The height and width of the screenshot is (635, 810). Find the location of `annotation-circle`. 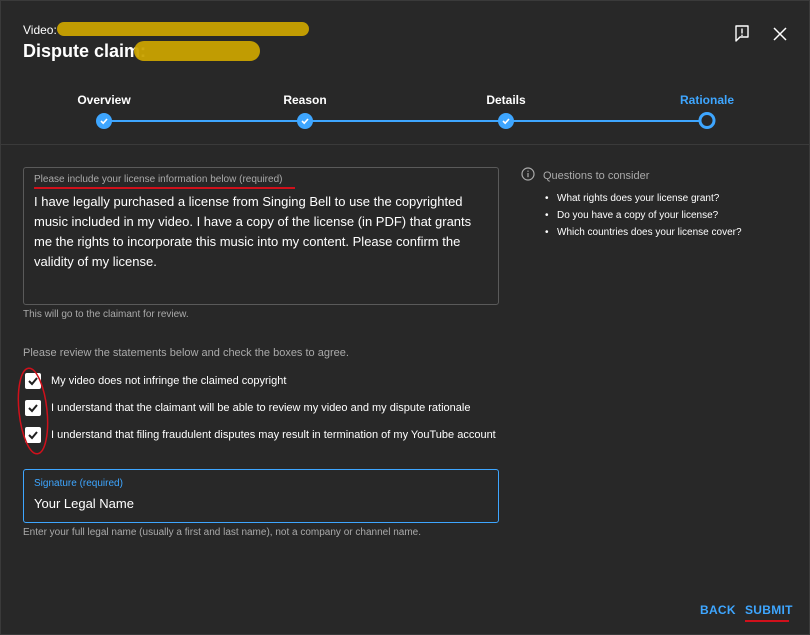

annotation-circle is located at coordinates (33, 411).